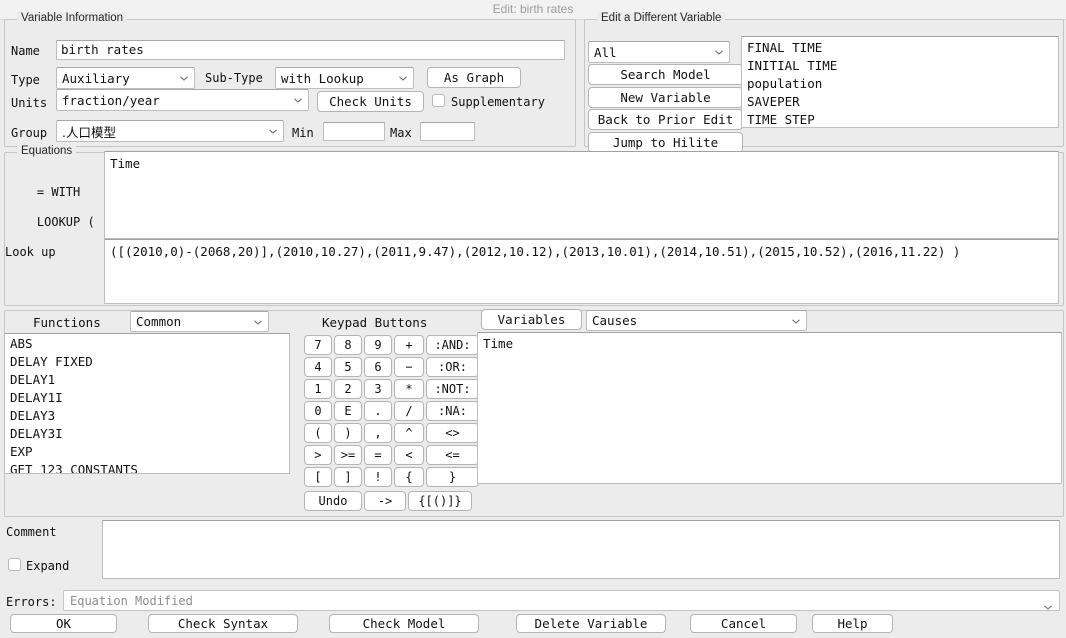 The height and width of the screenshot is (638, 1066). Describe the element at coordinates (147, 344) in the screenshot. I see `list-item: ABS` at that location.